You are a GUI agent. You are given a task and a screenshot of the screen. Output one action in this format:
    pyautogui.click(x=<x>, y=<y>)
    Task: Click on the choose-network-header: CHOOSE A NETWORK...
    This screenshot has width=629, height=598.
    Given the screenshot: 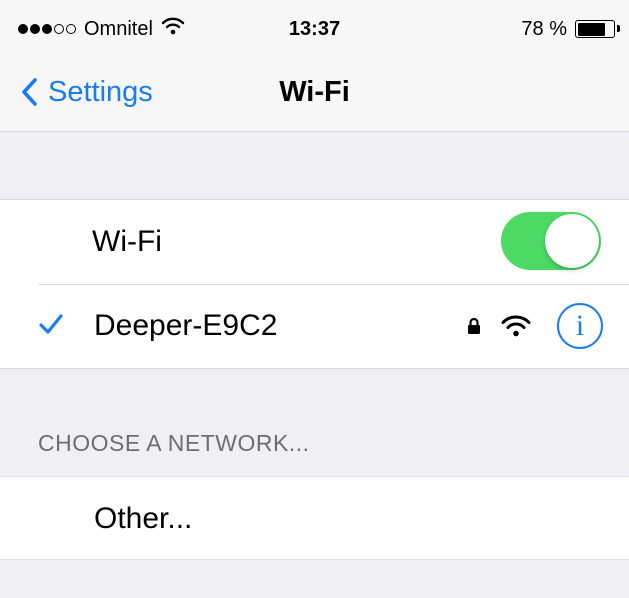 What is the action you would take?
    pyautogui.click(x=174, y=443)
    